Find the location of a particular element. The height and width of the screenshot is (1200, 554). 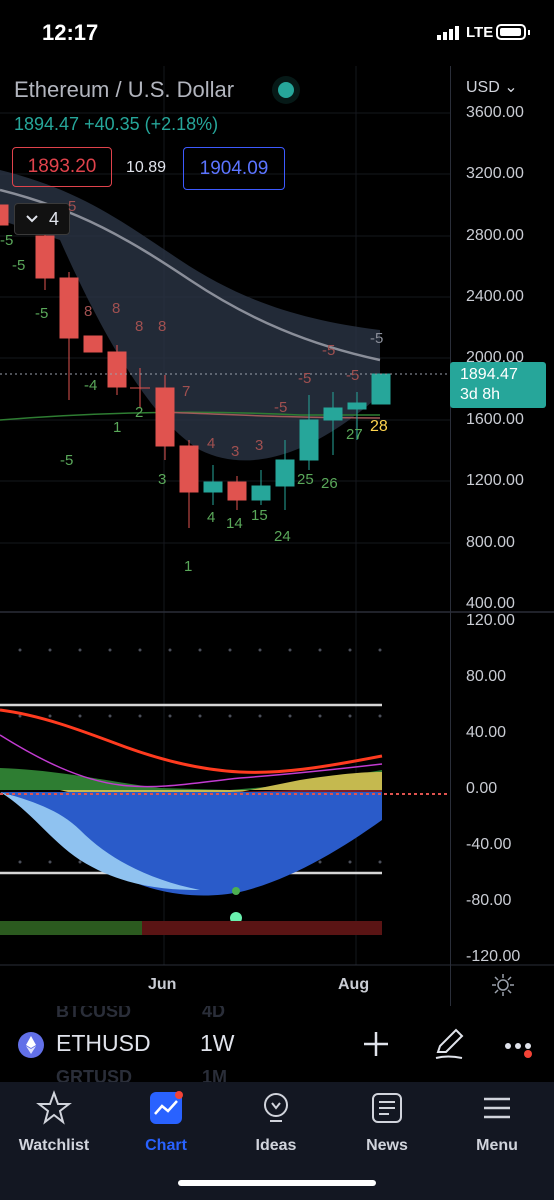

osc-axis-label: -120.00 is located at coordinates (493, 956).